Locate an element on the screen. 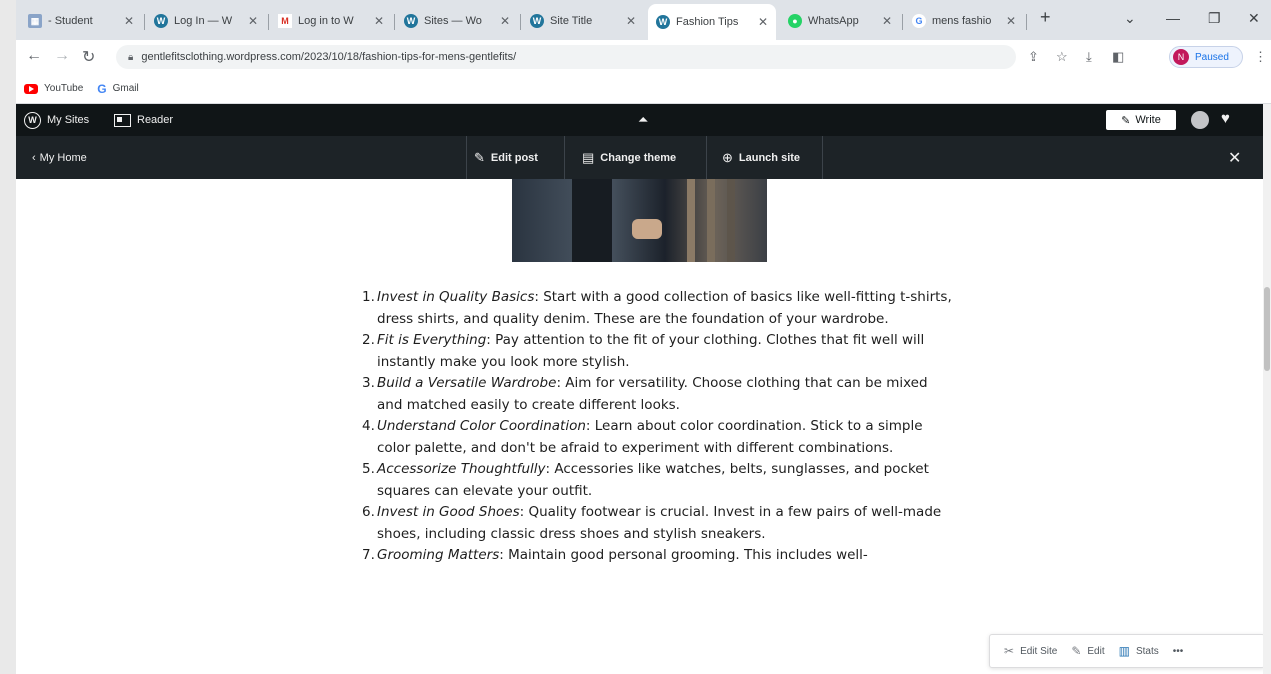  pencil-icon: ✎ is located at coordinates (1076, 651).